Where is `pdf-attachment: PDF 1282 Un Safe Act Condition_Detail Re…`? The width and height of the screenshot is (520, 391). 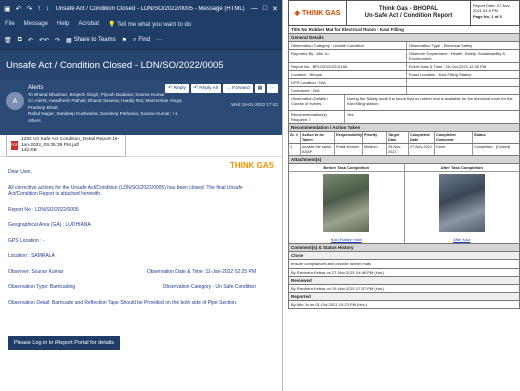
pdf-attachment: PDF 1282 Un Safe Act Condition_Detail Re… is located at coordinates (66, 145).